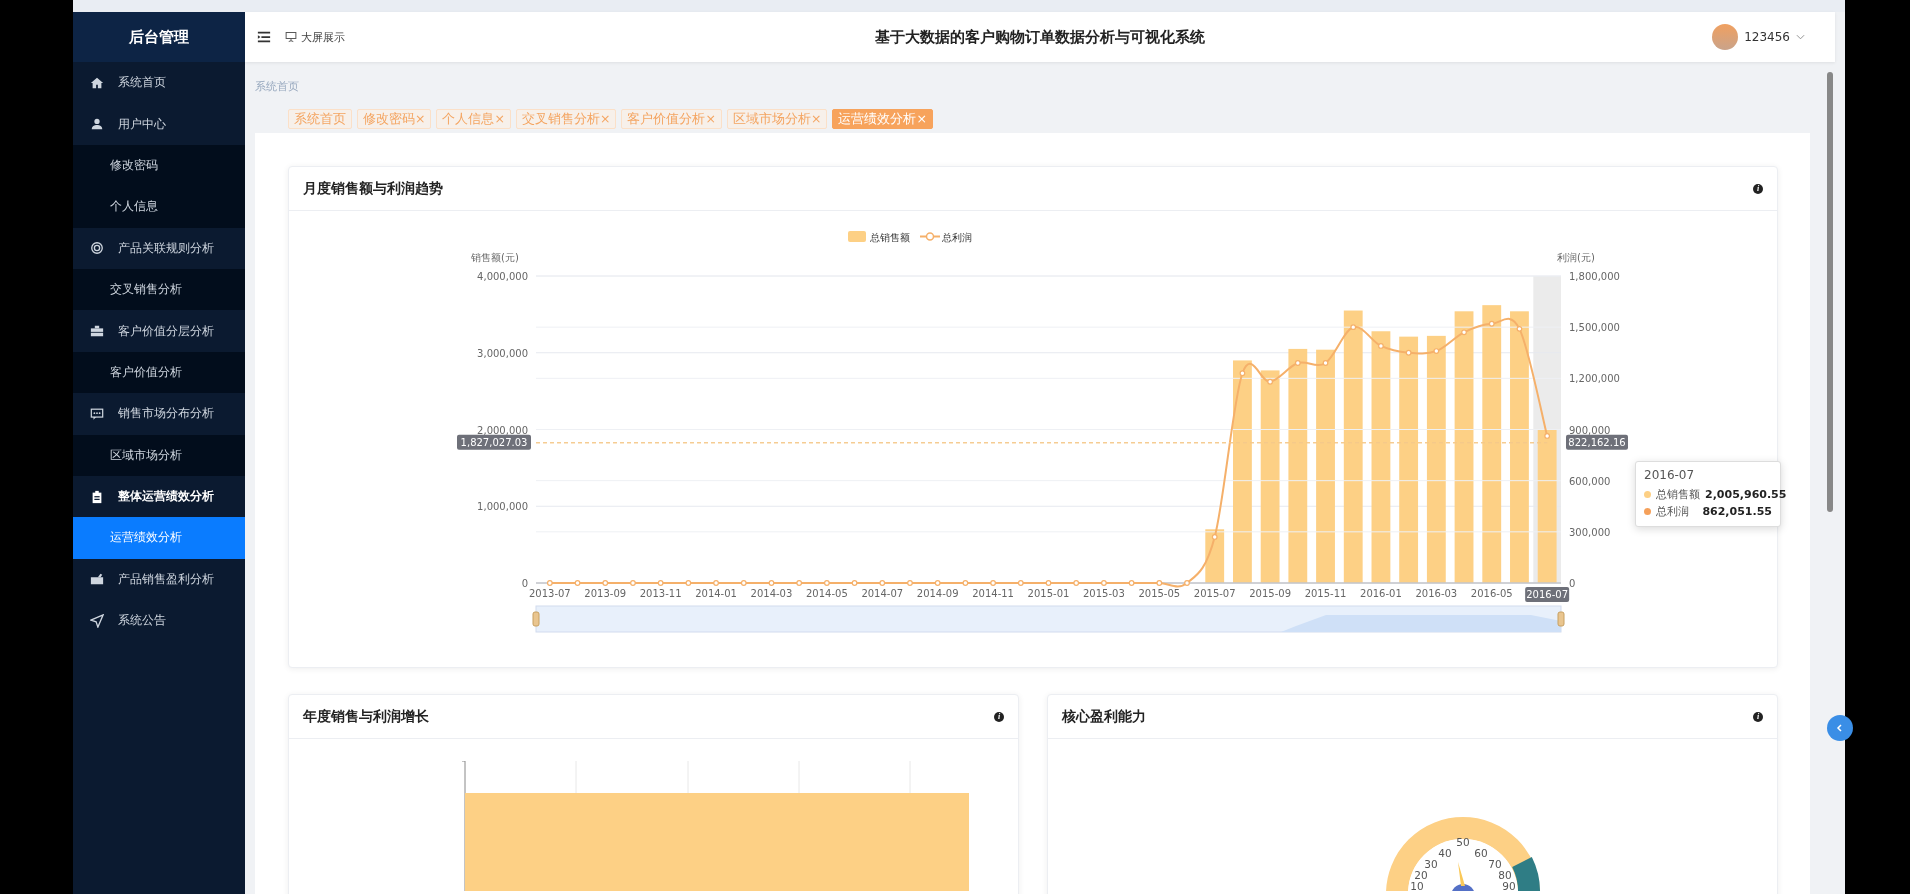 The height and width of the screenshot is (894, 1910). I want to click on axis-tick-label: 2016-01, so click(1381, 593).